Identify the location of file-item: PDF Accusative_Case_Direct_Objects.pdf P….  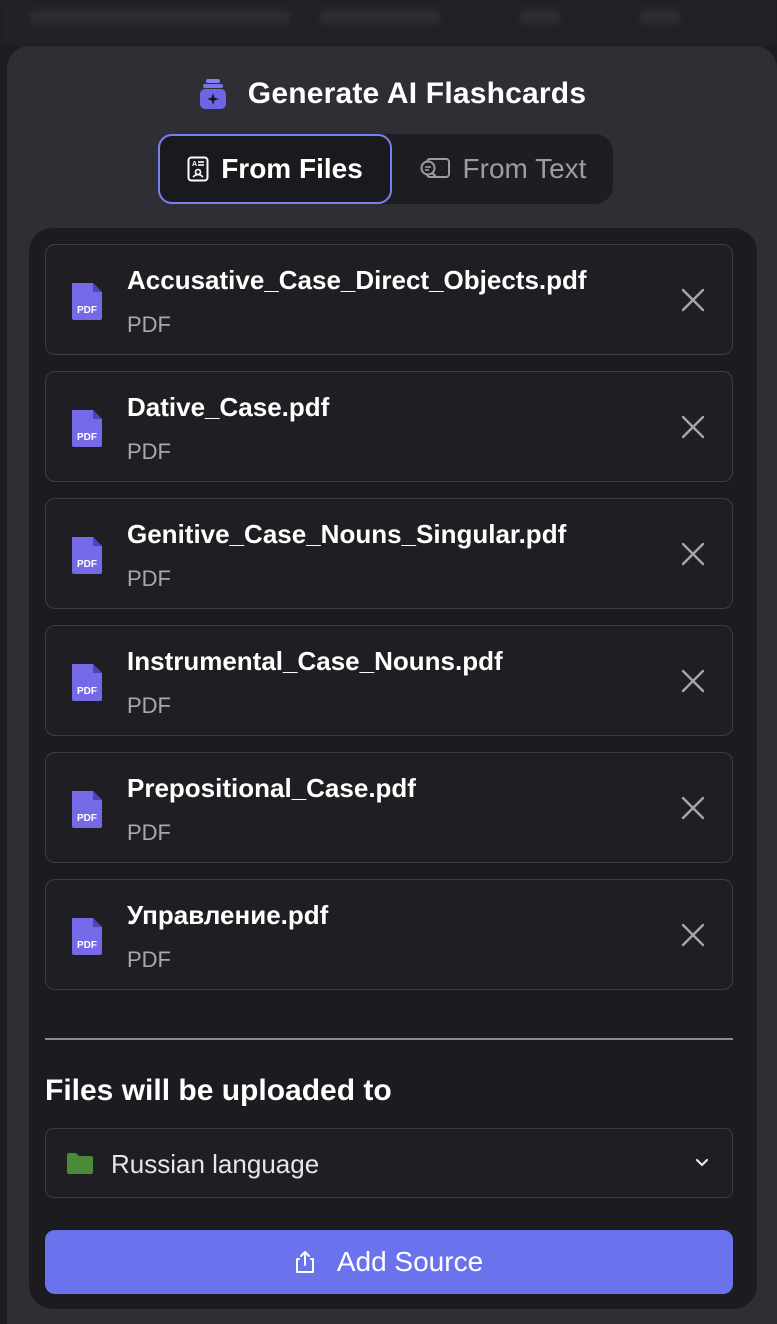
(389, 299).